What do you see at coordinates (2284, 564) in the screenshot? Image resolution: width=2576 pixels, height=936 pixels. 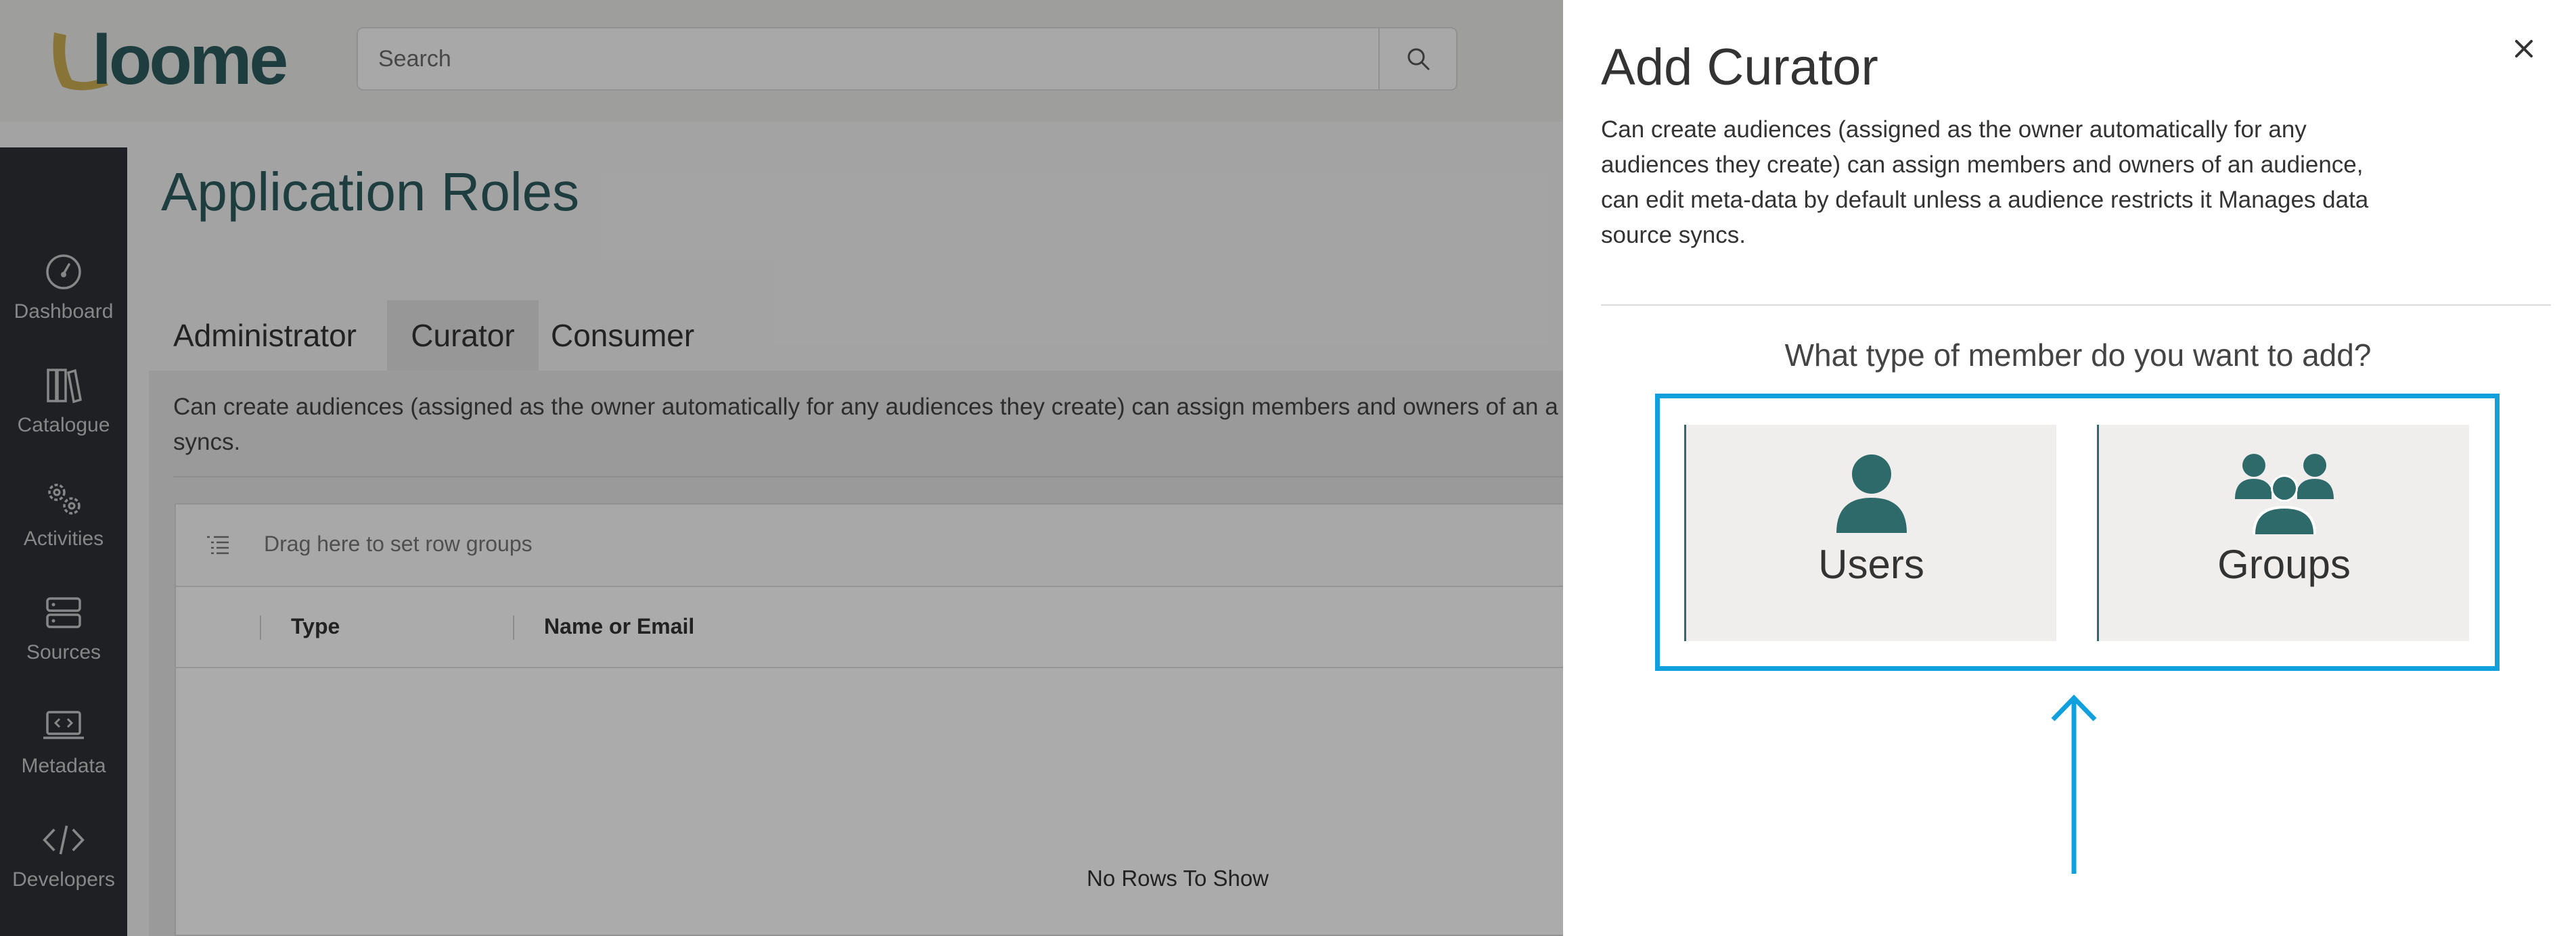 I see `groups-option-label: Groups` at bounding box center [2284, 564].